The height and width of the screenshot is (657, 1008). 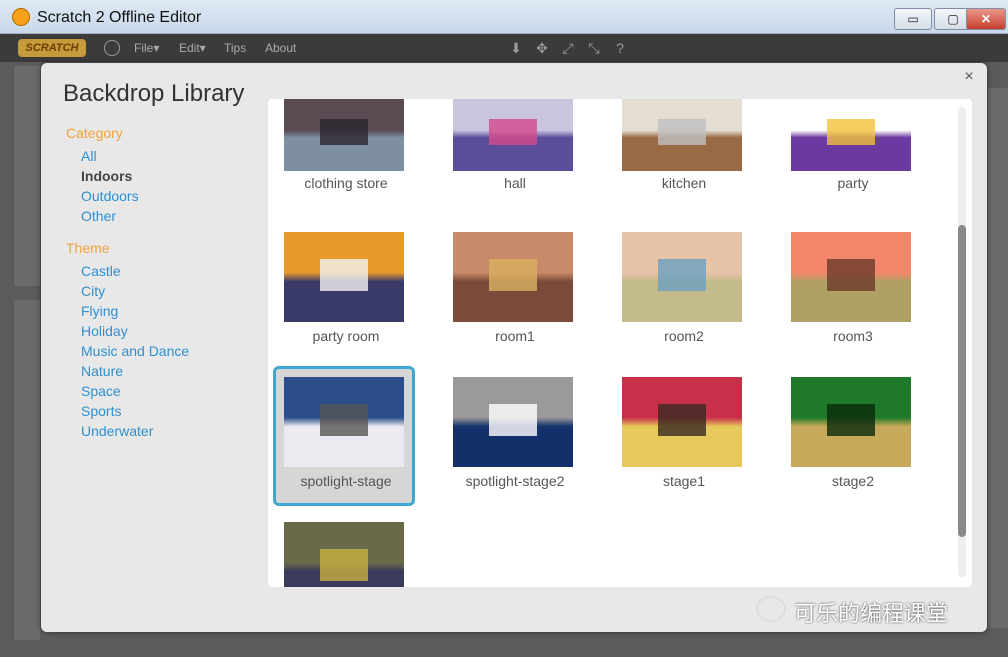 I want to click on window-titlebar: Scratch 2 Offline Editor ▭ ▢ ✕, so click(x=504, y=17).